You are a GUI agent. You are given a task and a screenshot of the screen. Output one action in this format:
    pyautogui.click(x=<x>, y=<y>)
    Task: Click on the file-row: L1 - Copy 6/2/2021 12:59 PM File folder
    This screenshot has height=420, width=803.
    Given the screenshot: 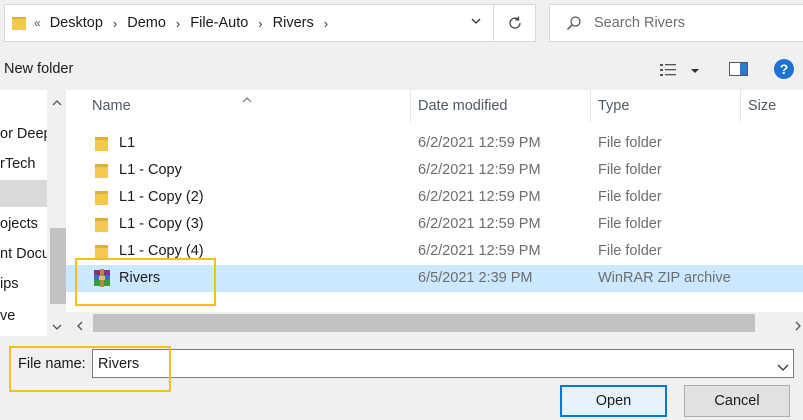 What is the action you would take?
    pyautogui.click(x=434, y=170)
    